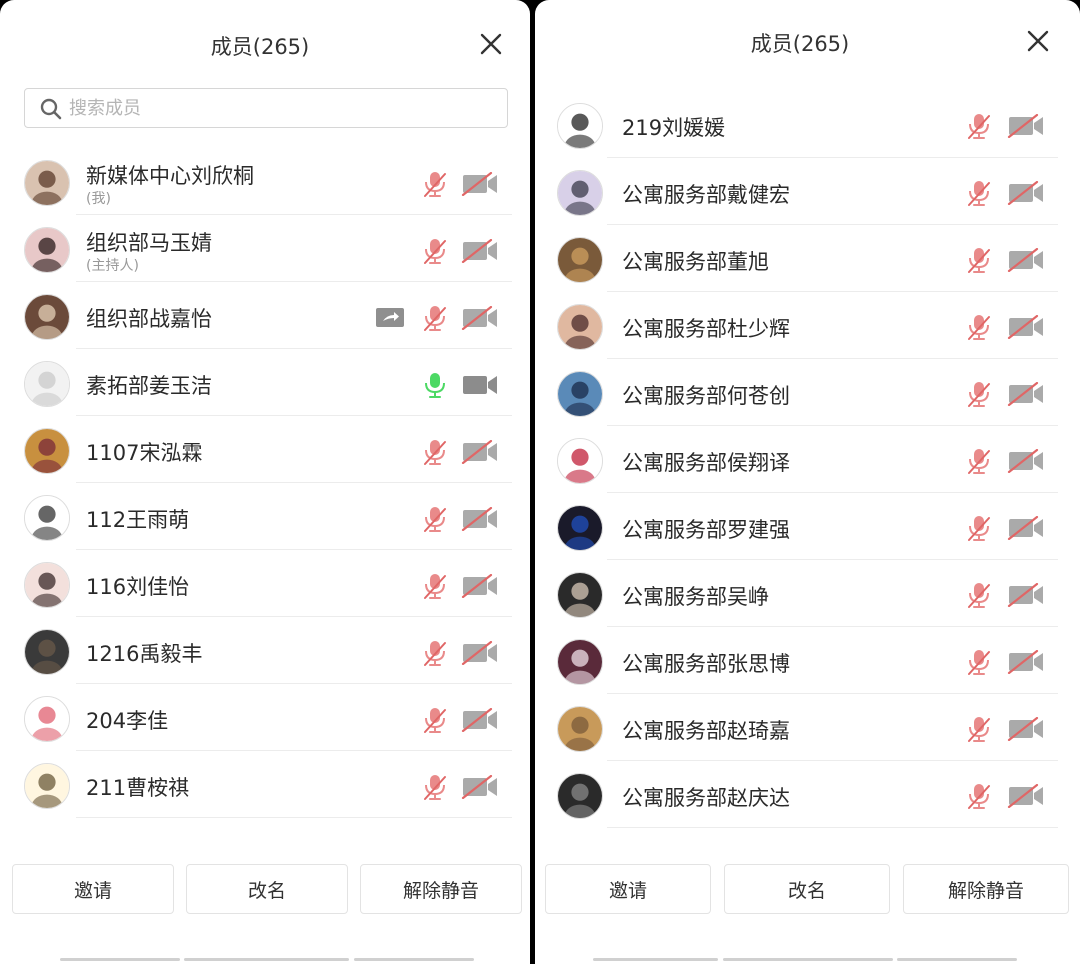 This screenshot has height=964, width=1080. Describe the element at coordinates (149, 386) in the screenshot. I see `member-name: 素拓部姜玉洁` at that location.